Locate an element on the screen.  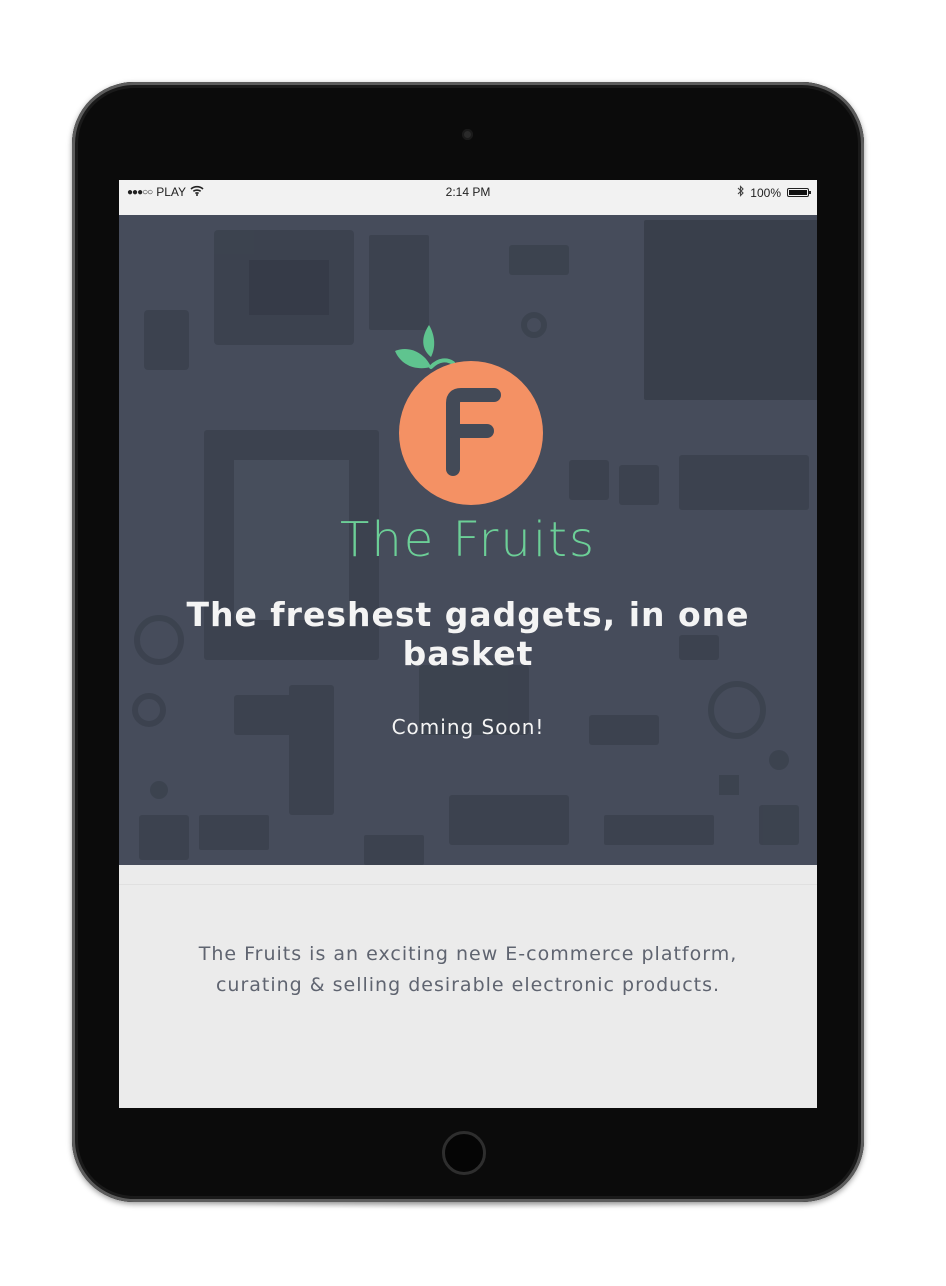
brand-title: The Fruits is located at coordinates (468, 540).